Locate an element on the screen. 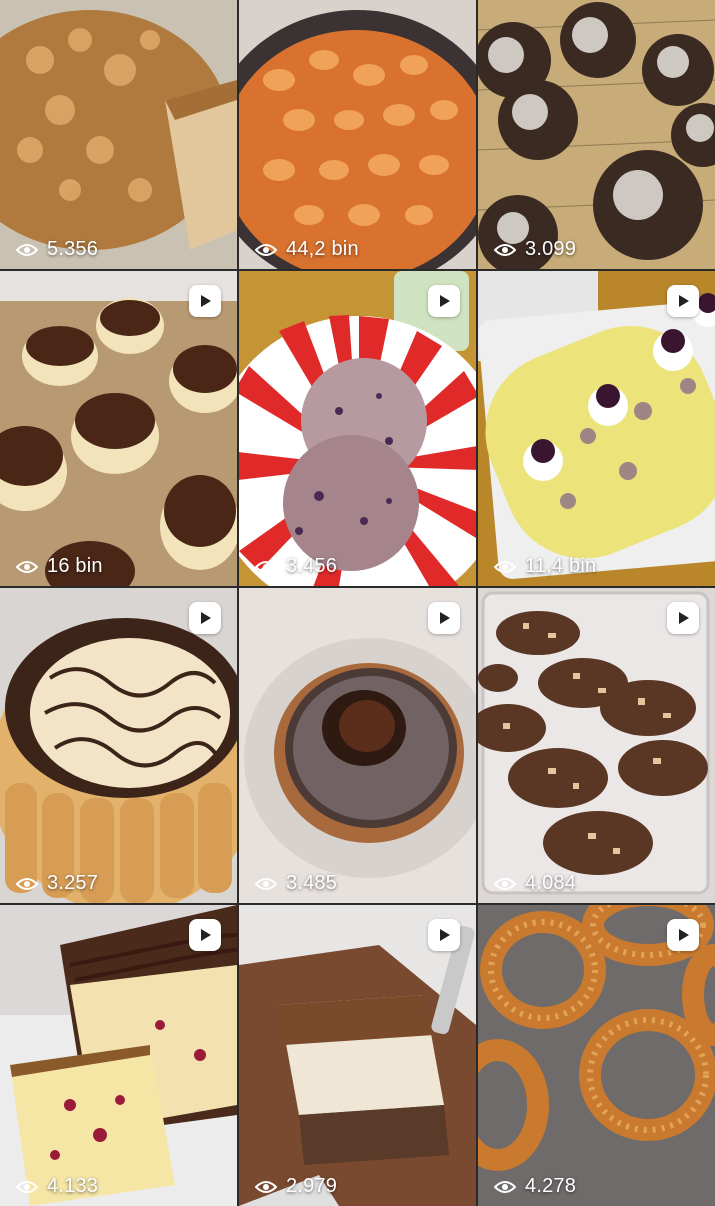  view-count-label: 4.133 is located at coordinates (73, 1186).